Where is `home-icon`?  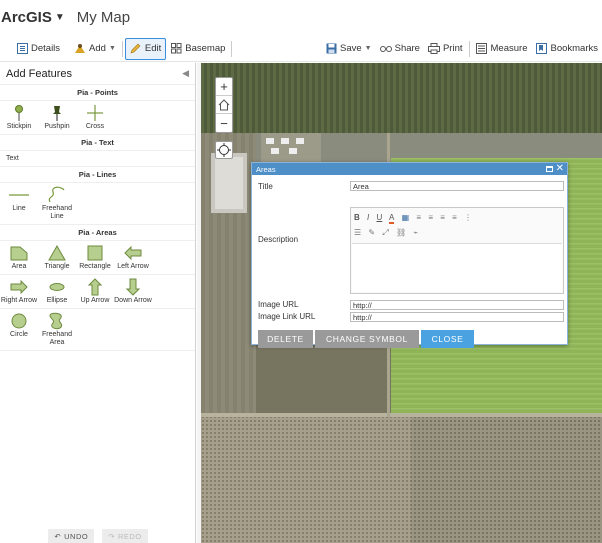 home-icon is located at coordinates (224, 104).